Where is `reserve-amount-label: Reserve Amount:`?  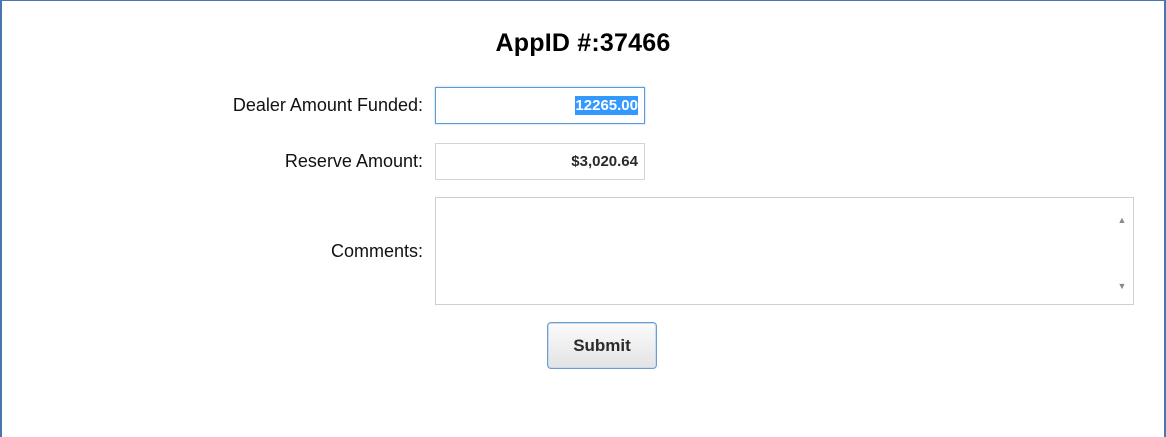 reserve-amount-label: Reserve Amount: is located at coordinates (353, 161).